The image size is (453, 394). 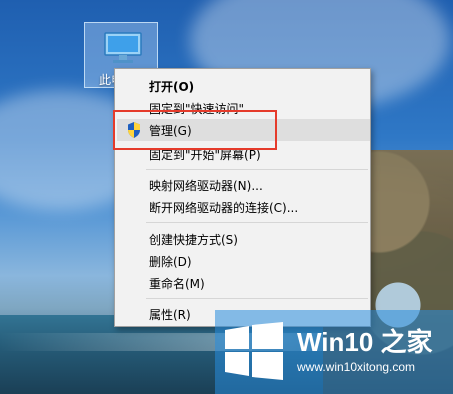 I want to click on watermark-url: www.win10xitong.com, so click(x=356, y=367).